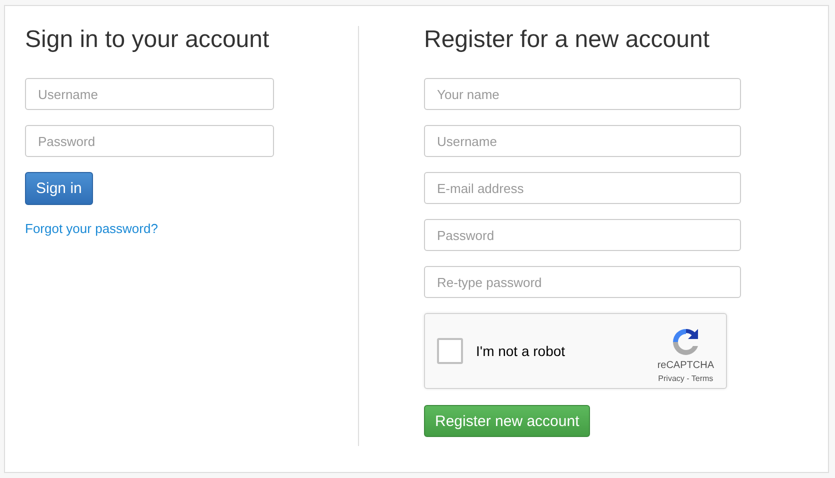 Image resolution: width=835 pixels, height=478 pixels. I want to click on checkbox, so click(450, 351).